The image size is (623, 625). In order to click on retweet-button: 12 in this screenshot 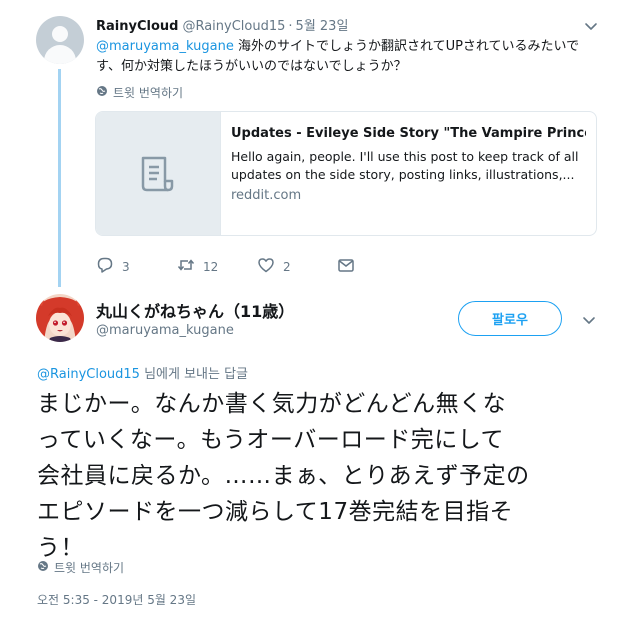, I will do `click(197, 266)`.